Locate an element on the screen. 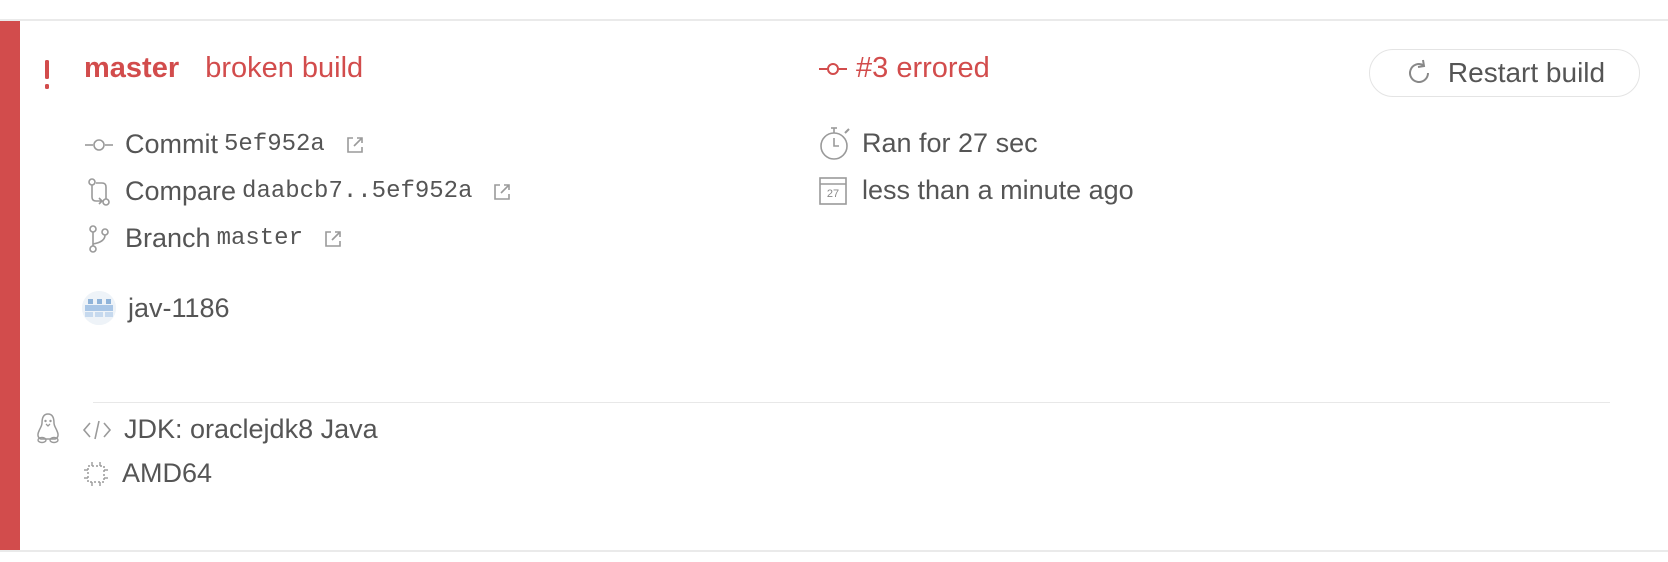  calendar-day: 27 is located at coordinates (833, 194).